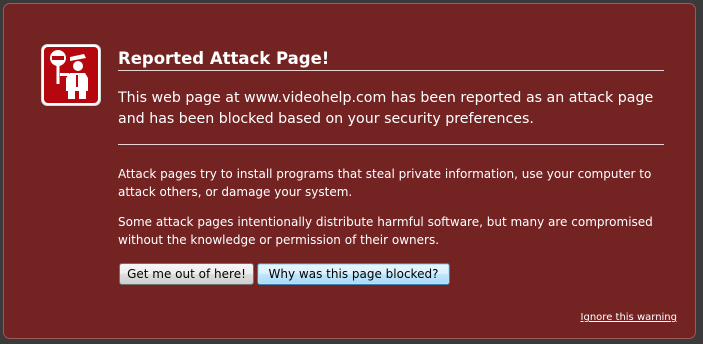  Describe the element at coordinates (391, 70) in the screenshot. I see `title-divider` at that location.